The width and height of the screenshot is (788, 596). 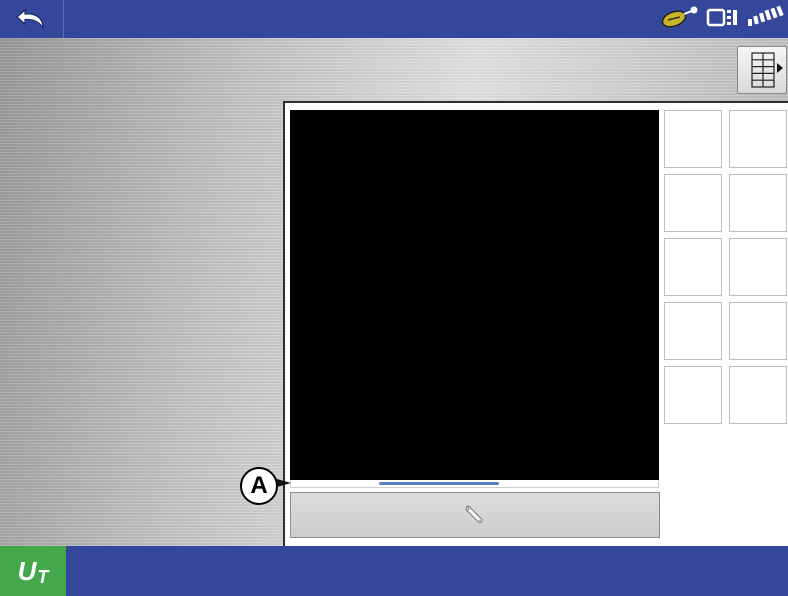 I want to click on back-arrow-icon, so click(x=29, y=19).